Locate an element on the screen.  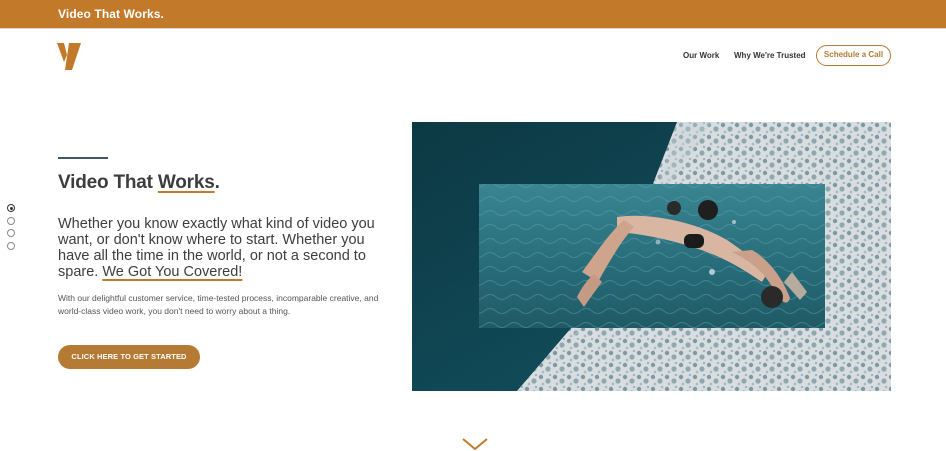
get-started-button: CLICK HERE TO GET STARTED is located at coordinates (129, 357).